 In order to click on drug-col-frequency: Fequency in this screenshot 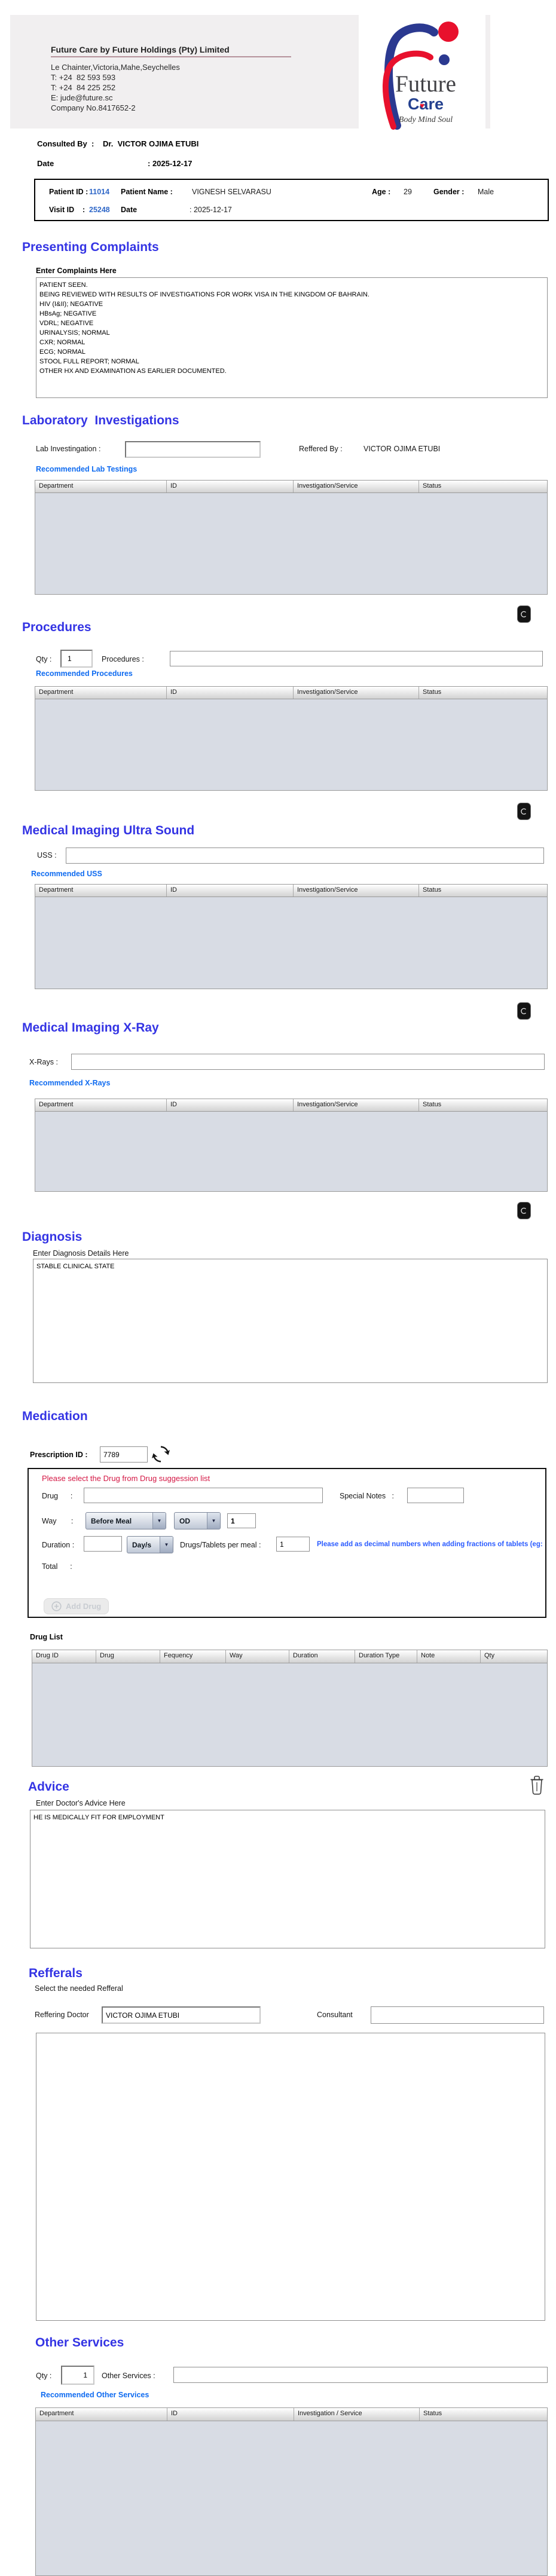, I will do `click(193, 1656)`.